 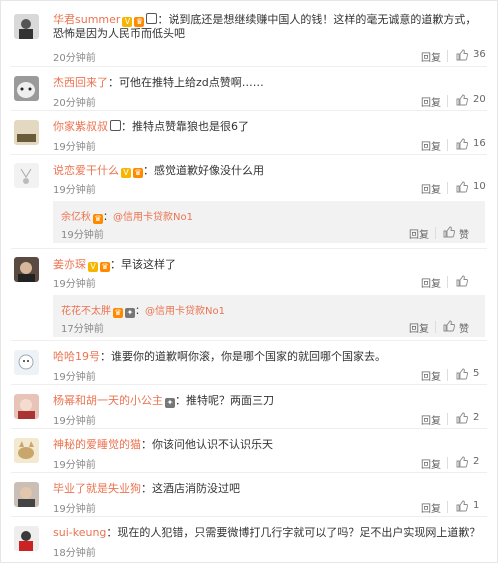 What do you see at coordinates (190, 126) in the screenshot?
I see `comment-text: 推特点赞靠狼也是很6了` at bounding box center [190, 126].